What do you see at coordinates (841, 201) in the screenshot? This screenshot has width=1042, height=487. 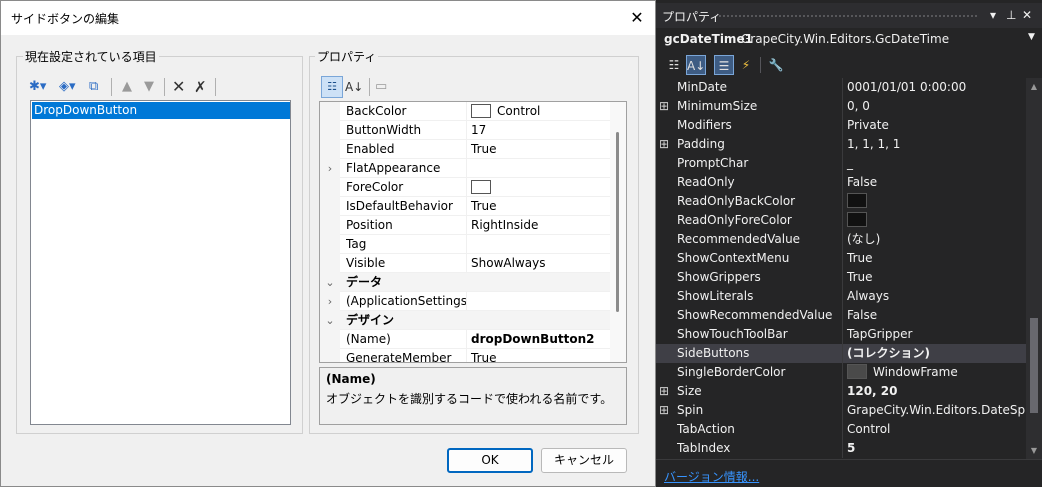 I see `property-row: ReadOnlyBackColor` at bounding box center [841, 201].